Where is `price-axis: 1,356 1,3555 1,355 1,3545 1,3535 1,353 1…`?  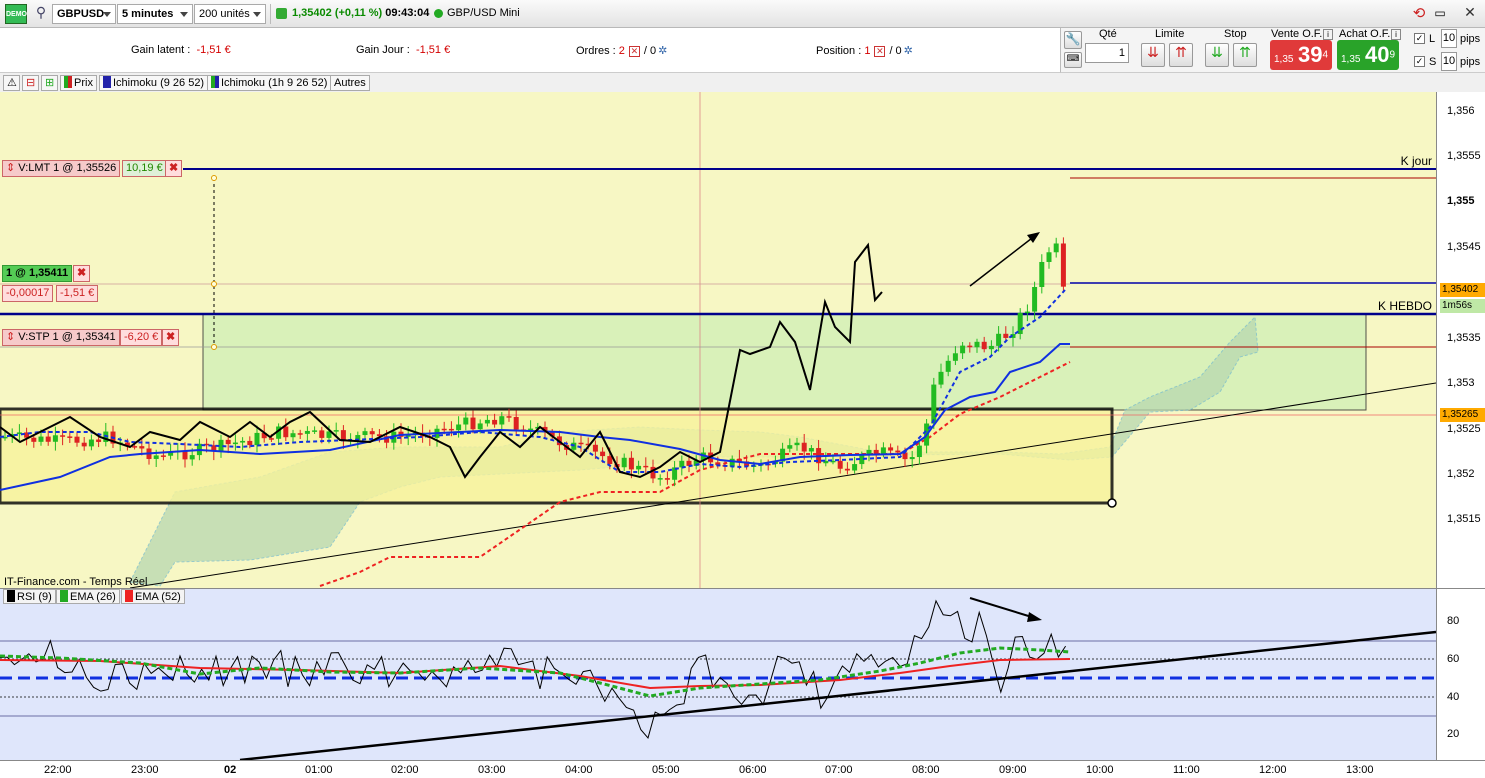
price-axis: 1,356 1,3555 1,355 1,3545 1,3535 1,353 1… is located at coordinates (1460, 426).